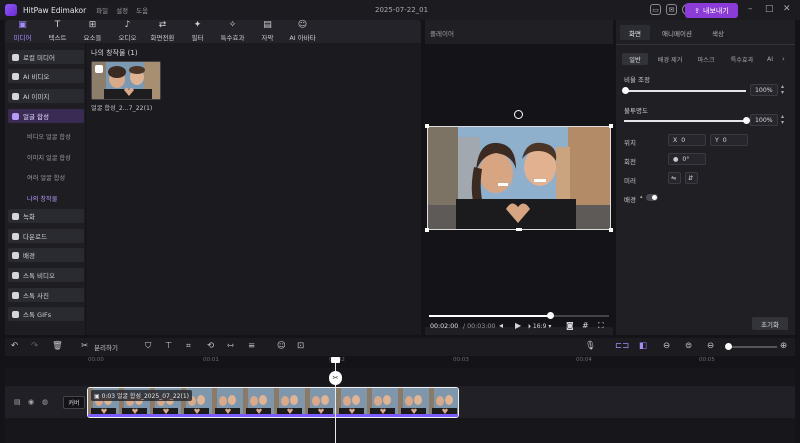 The height and width of the screenshot is (443, 800). Describe the element at coordinates (427, 126) in the screenshot. I see `crop-handle-tl` at that location.